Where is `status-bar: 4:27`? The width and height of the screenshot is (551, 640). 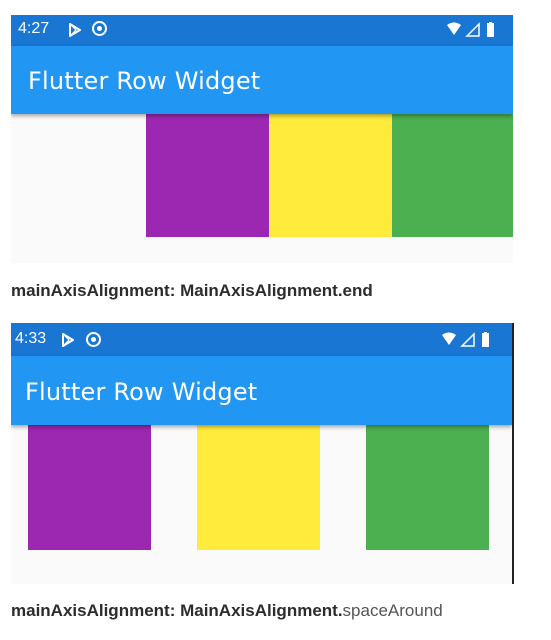 status-bar: 4:27 is located at coordinates (262, 30).